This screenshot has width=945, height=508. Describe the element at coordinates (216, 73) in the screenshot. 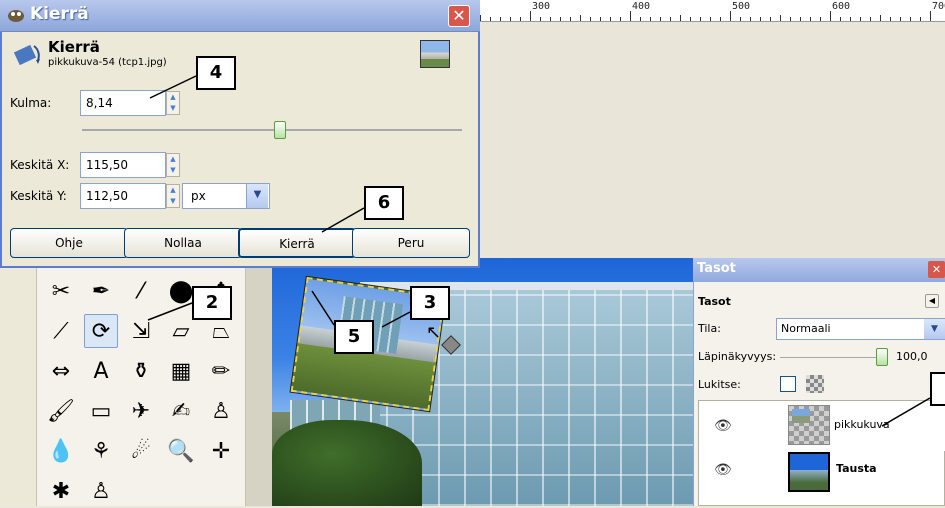

I see `callout-4: 4` at that location.